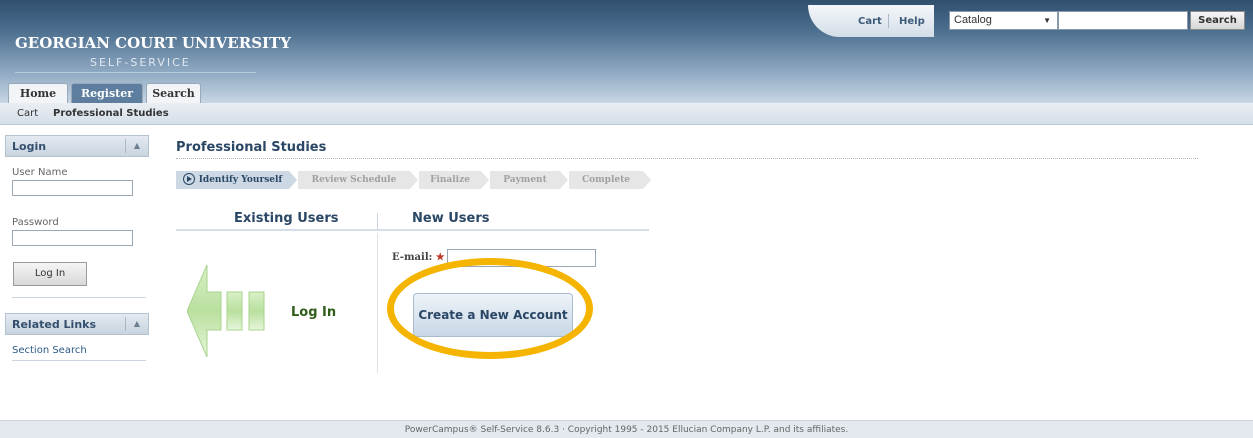 The image size is (1253, 438). I want to click on brand-title: GEORGIAN COURT UNIVERSITY, so click(153, 43).